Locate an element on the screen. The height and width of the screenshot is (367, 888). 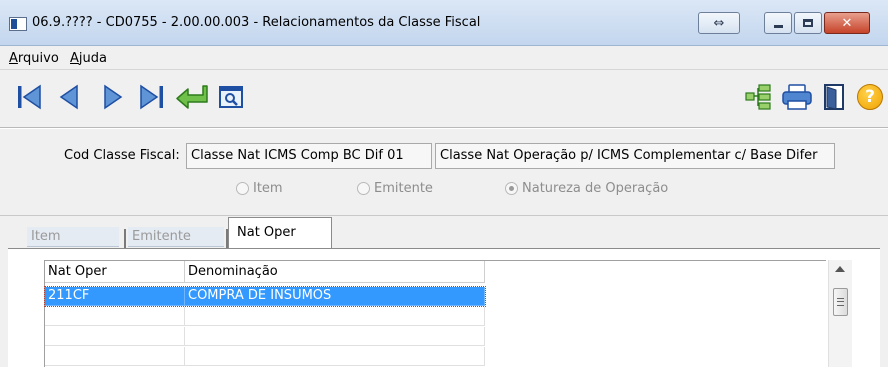
previous-record-icon is located at coordinates (68, 97).